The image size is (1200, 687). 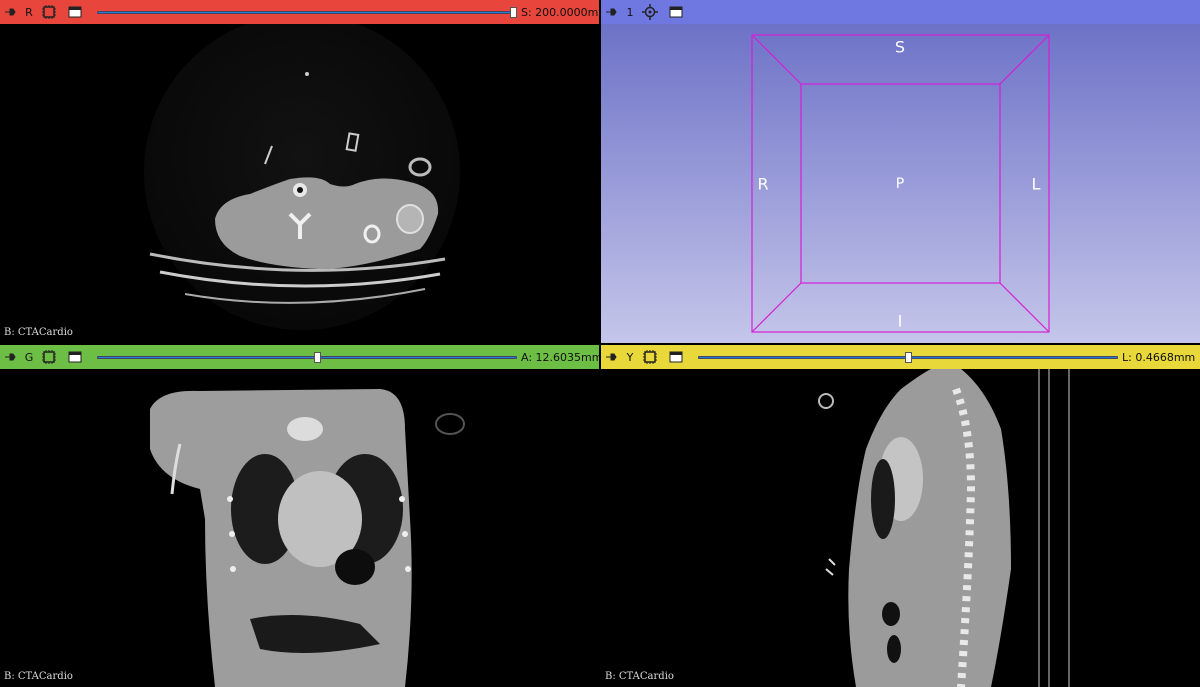 What do you see at coordinates (29, 12) in the screenshot?
I see `view-label: R` at bounding box center [29, 12].